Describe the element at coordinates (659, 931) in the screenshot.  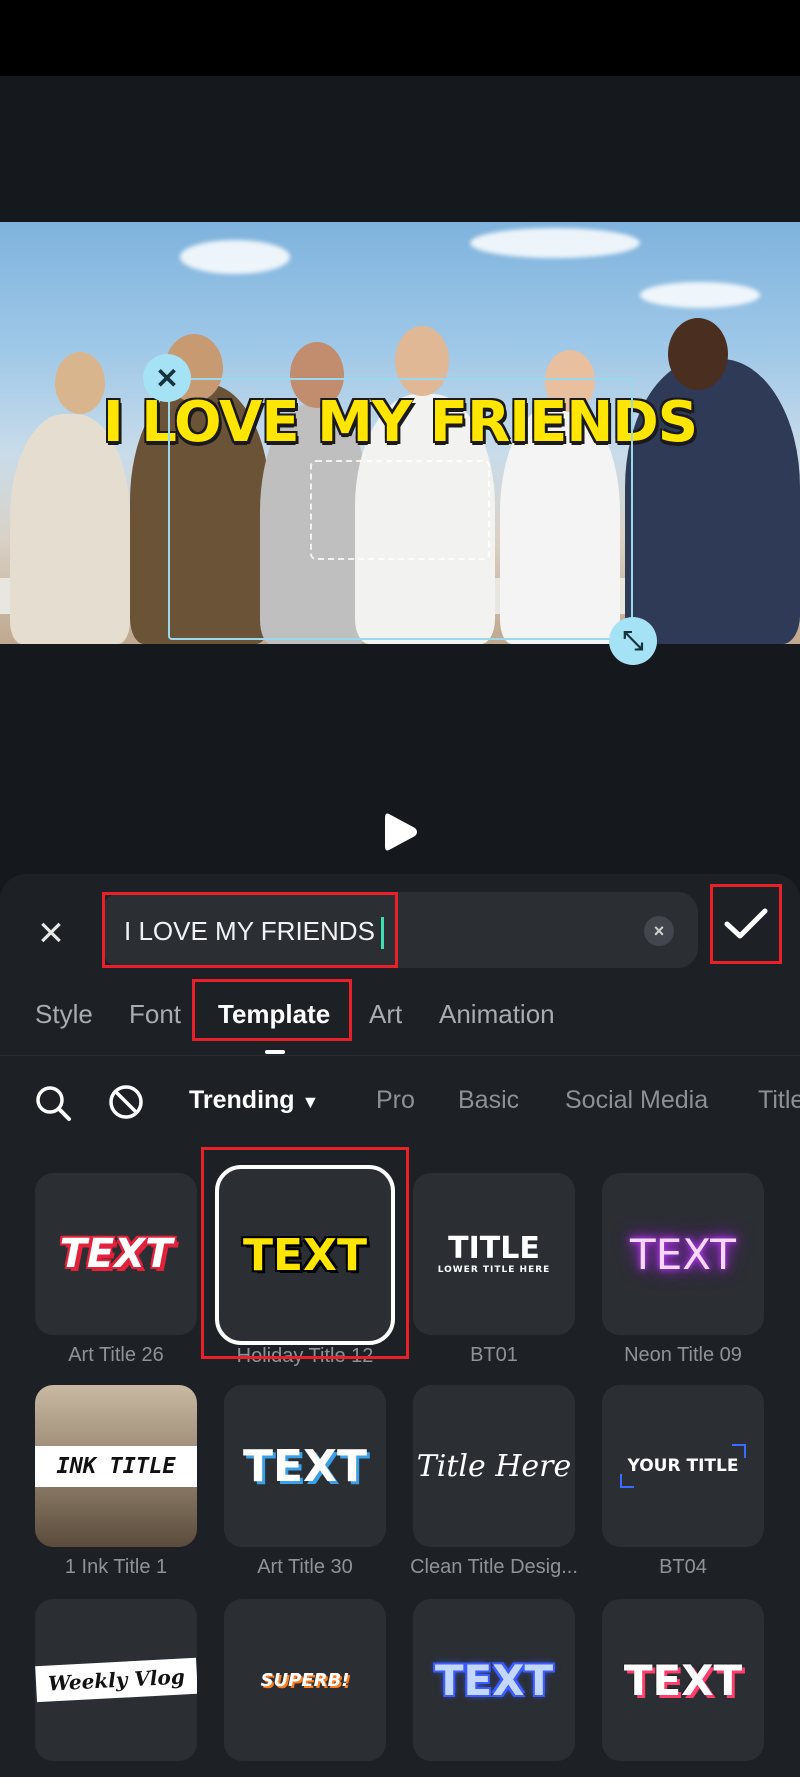
I see `clear-text-icon: ×` at that location.